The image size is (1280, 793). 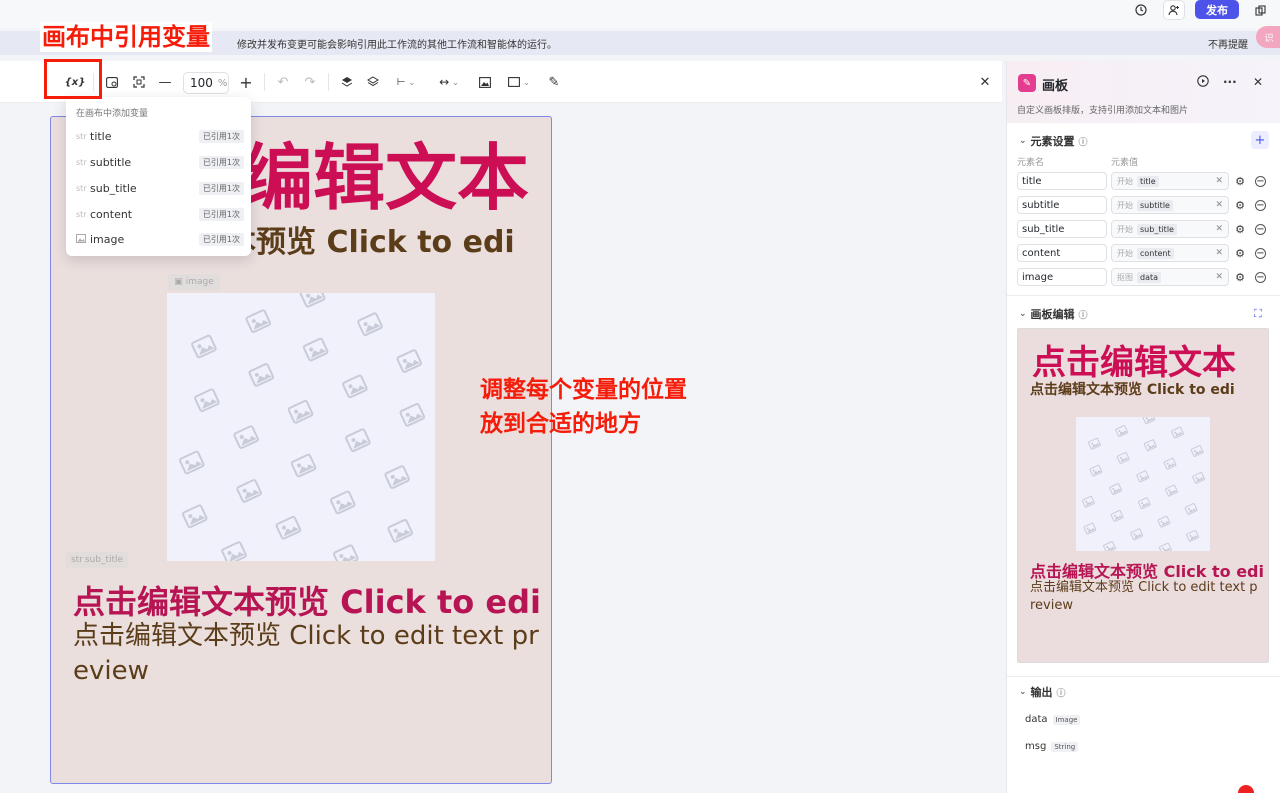 What do you see at coordinates (1062, 277) in the screenshot?
I see `element-name-input: image` at bounding box center [1062, 277].